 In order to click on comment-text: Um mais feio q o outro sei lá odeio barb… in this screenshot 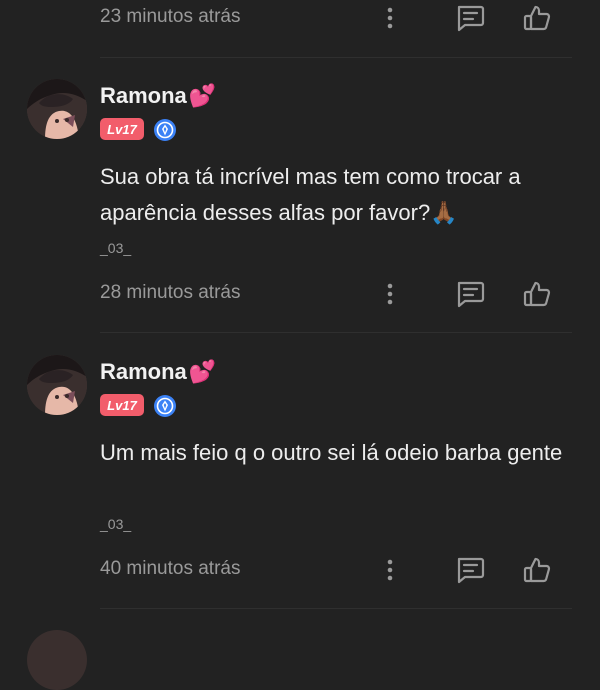, I will do `click(331, 452)`.